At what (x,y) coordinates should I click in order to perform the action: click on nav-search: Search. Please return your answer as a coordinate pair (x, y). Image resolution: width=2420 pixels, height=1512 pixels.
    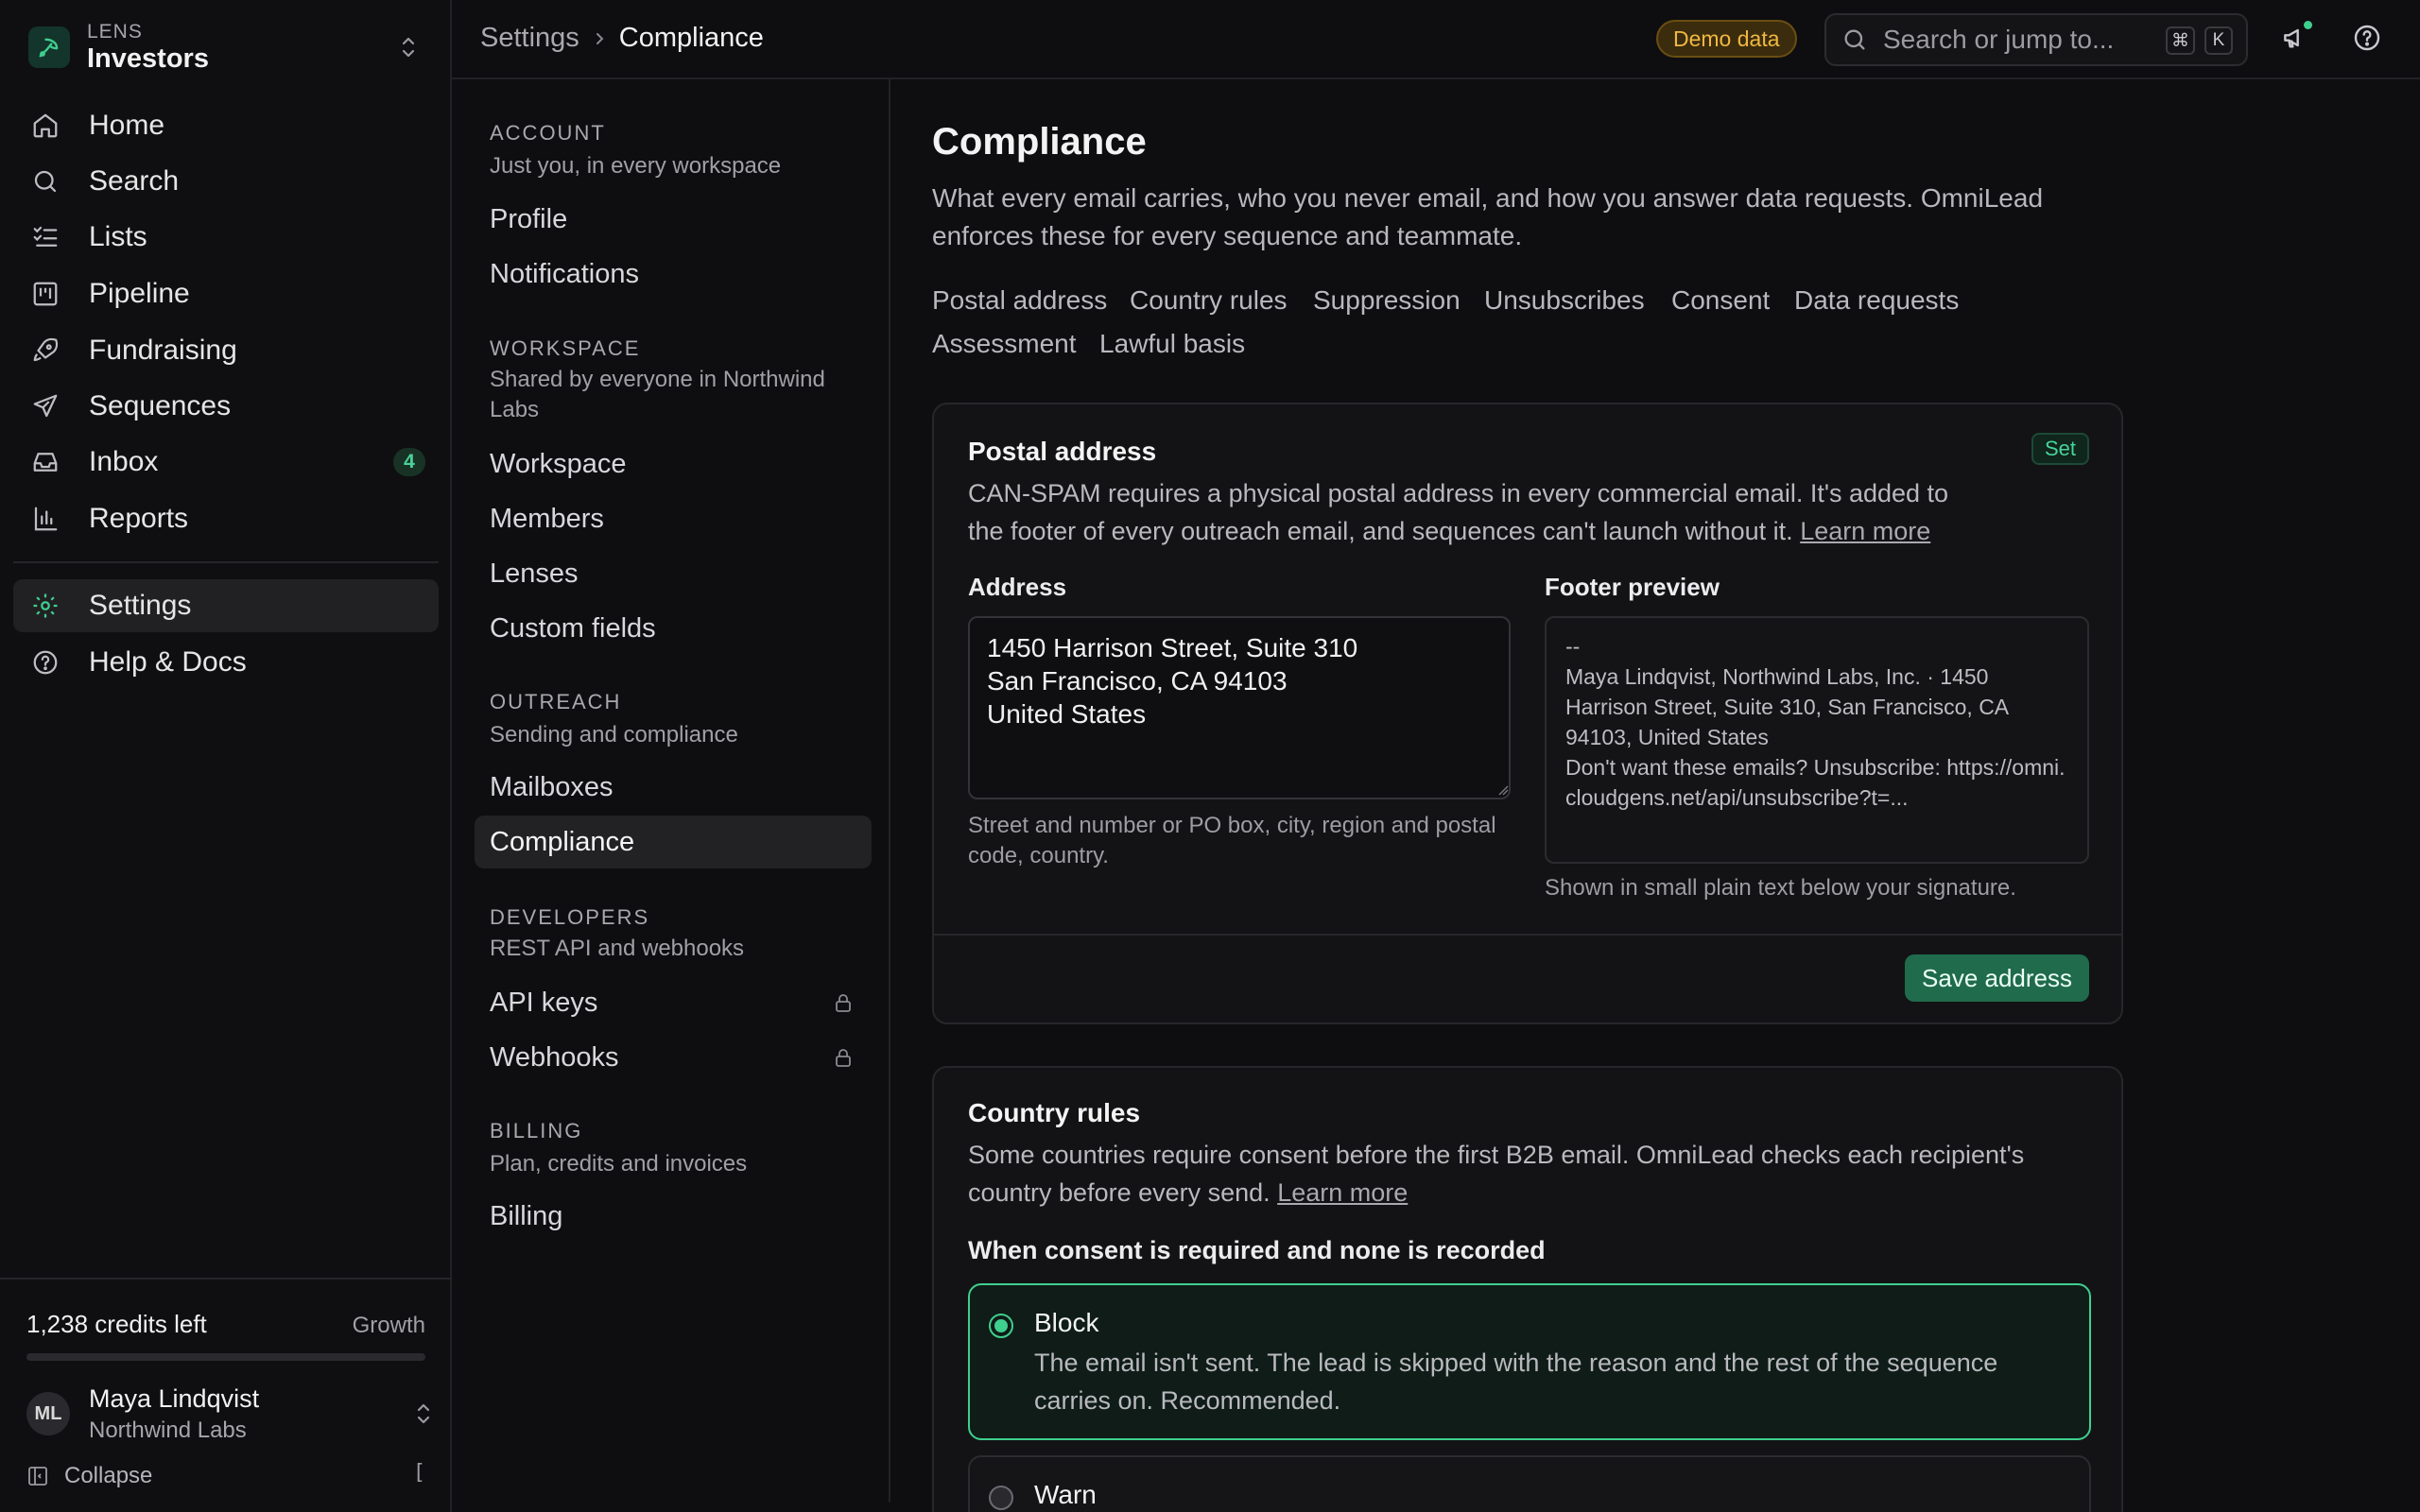
    Looking at the image, I should click on (226, 181).